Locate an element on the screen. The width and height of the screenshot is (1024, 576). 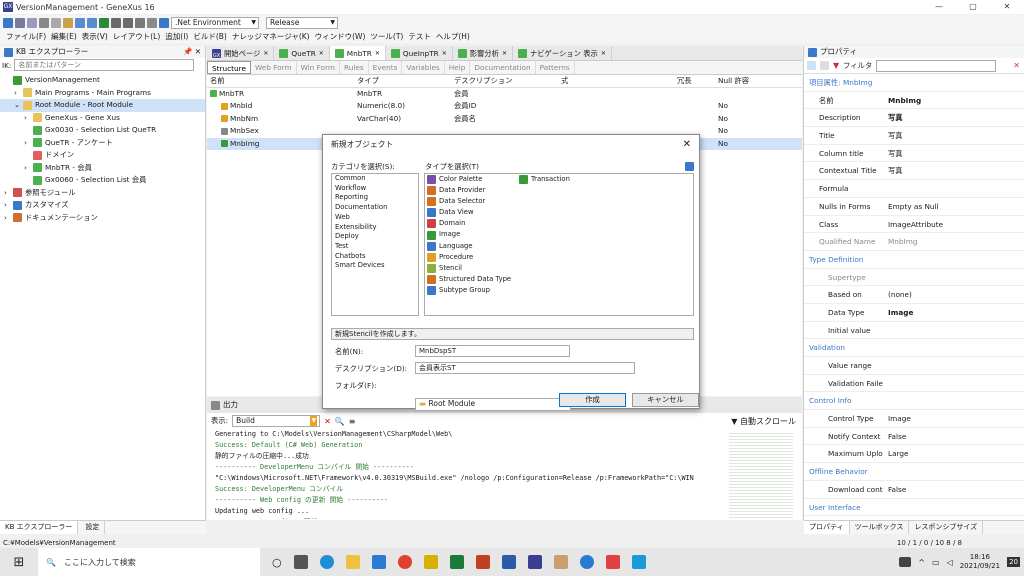
windows-start-icon: ⊞ is located at coordinates (19, 562).